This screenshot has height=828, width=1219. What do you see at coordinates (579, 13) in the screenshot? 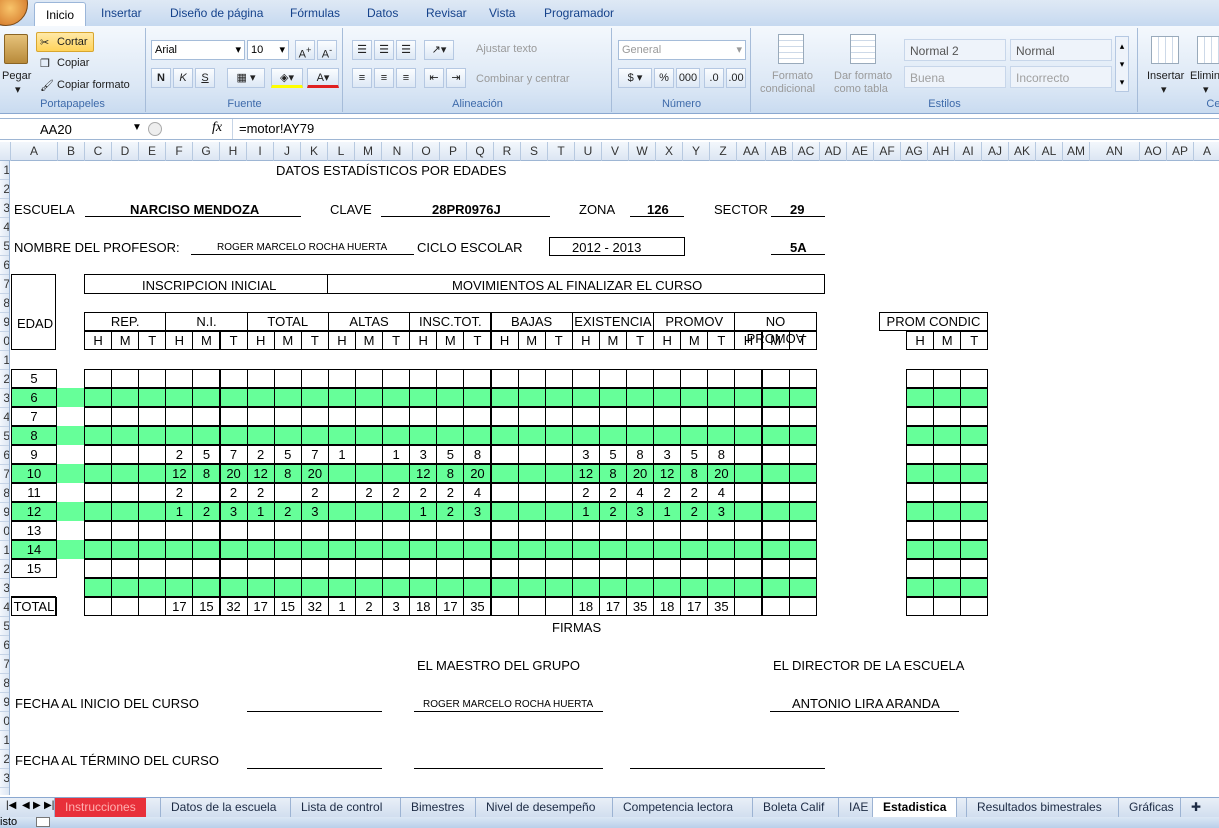
I see `tab-programador: Programador` at bounding box center [579, 13].